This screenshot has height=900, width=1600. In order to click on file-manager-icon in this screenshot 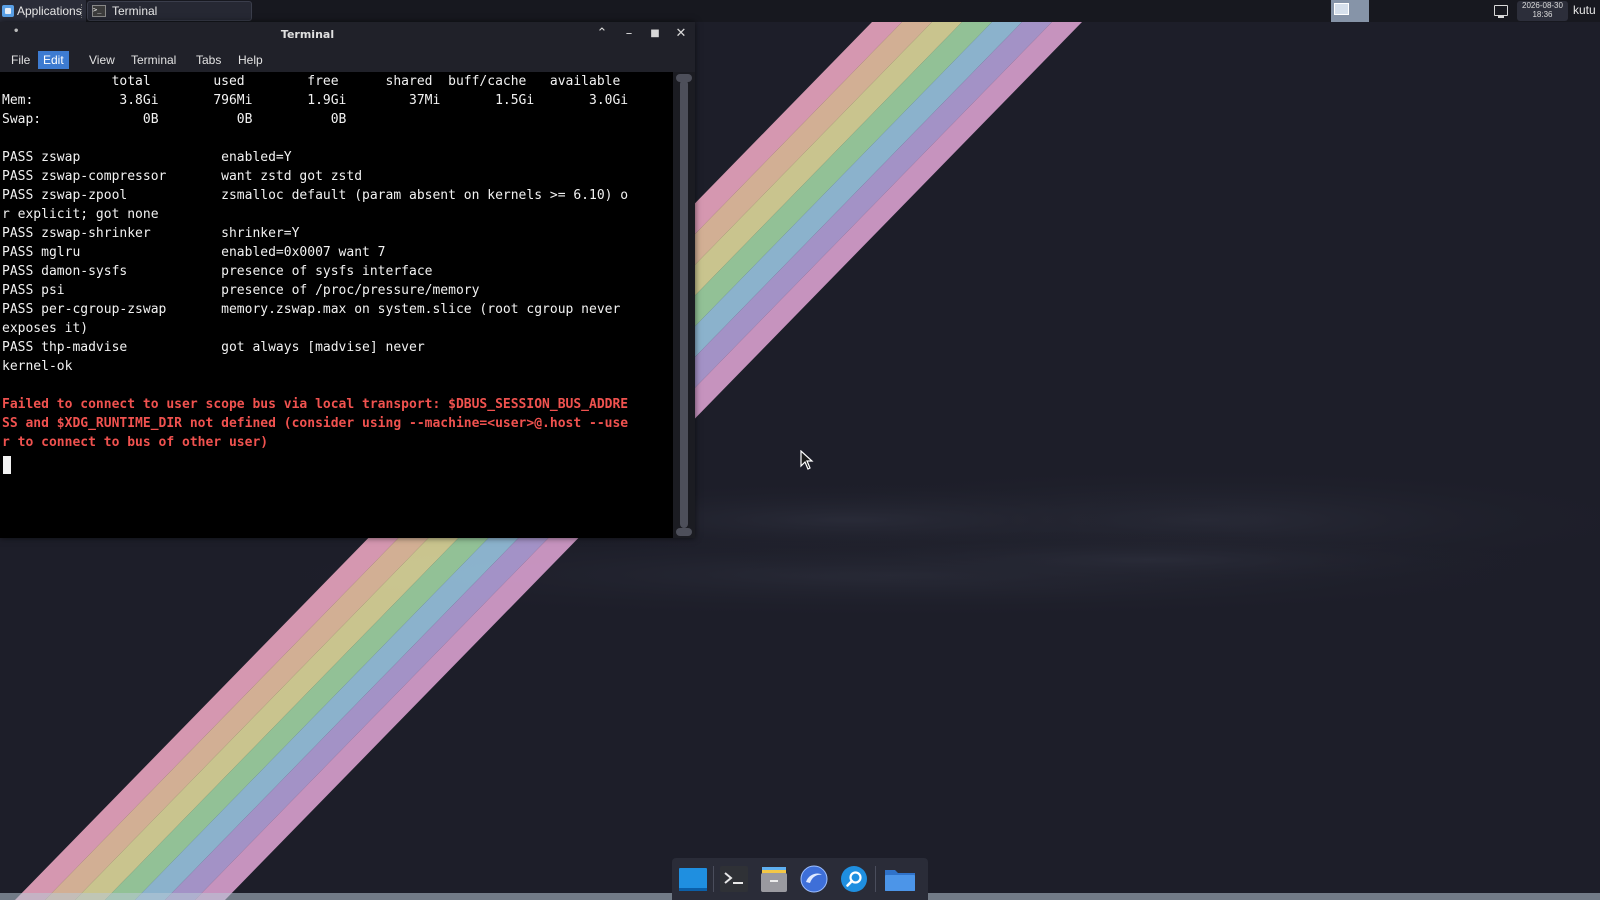, I will do `click(774, 879)`.